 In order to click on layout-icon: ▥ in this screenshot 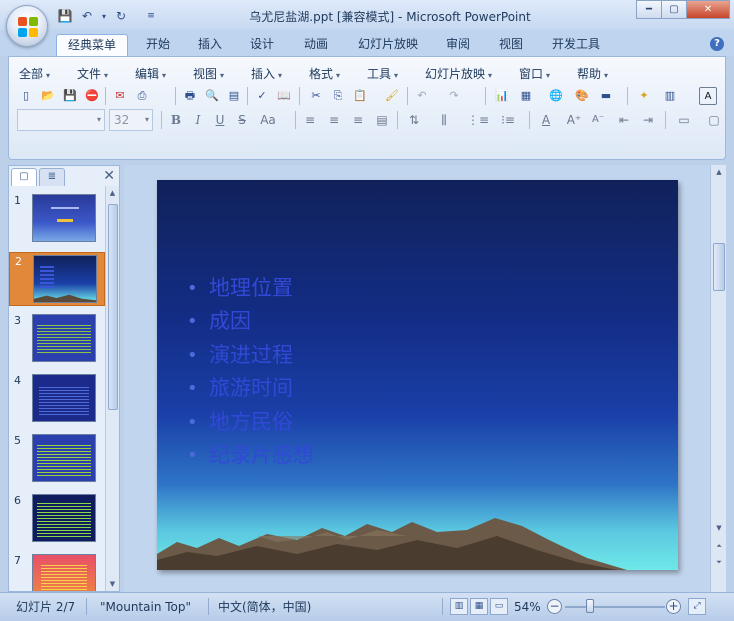, I will do `click(670, 96)`.